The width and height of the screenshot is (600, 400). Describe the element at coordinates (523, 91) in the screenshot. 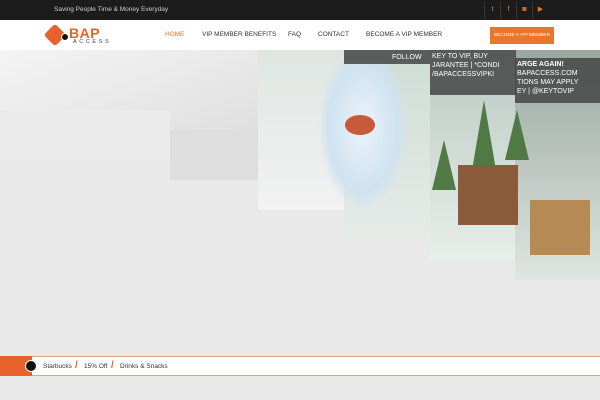

I see `hero-overlay-text: EY |` at that location.